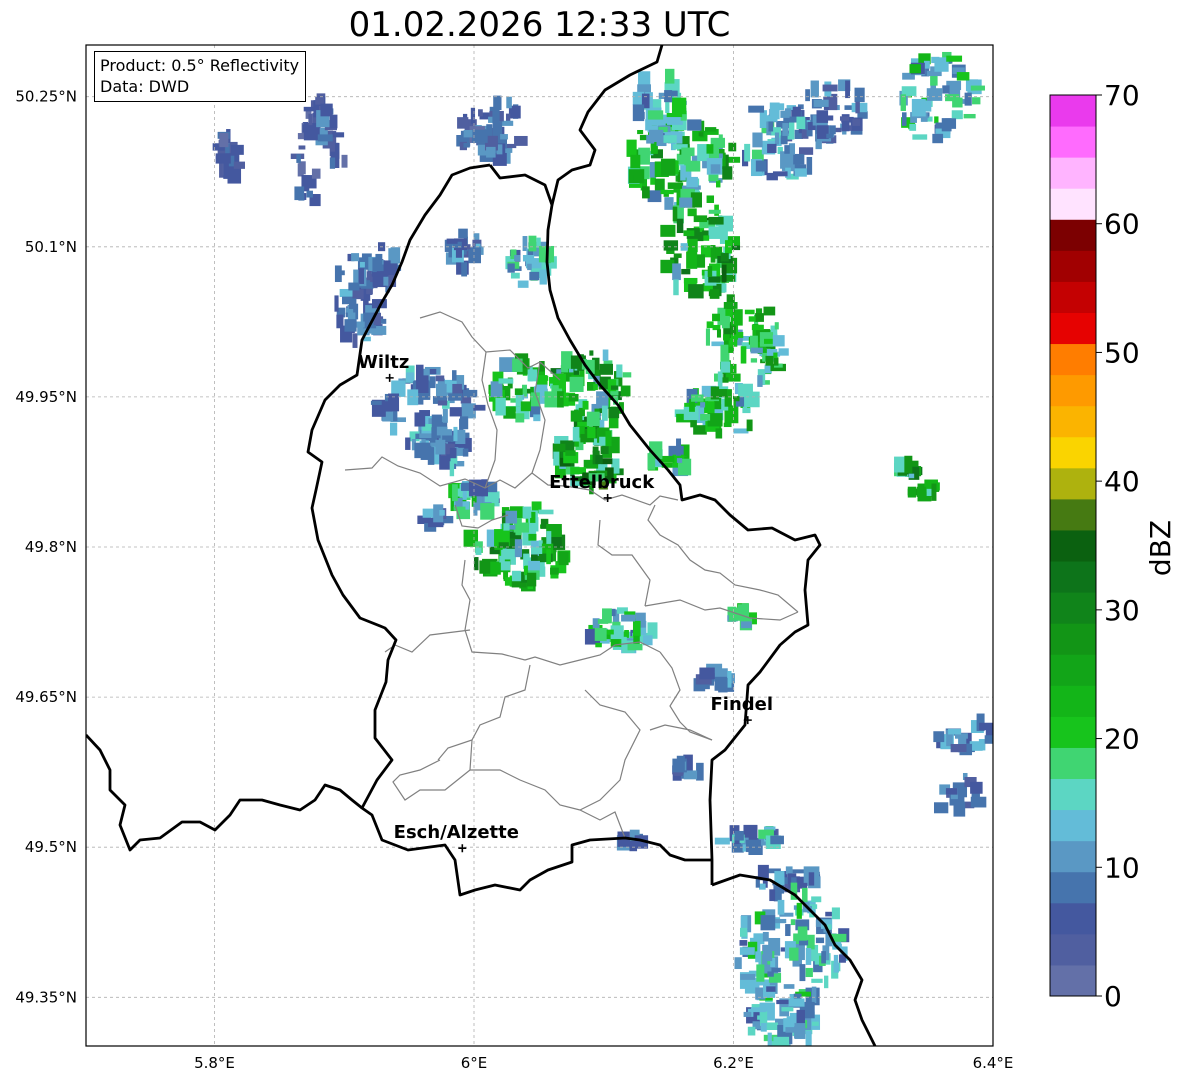  What do you see at coordinates (383, 362) in the screenshot?
I see `city-label: Wiltz` at bounding box center [383, 362].